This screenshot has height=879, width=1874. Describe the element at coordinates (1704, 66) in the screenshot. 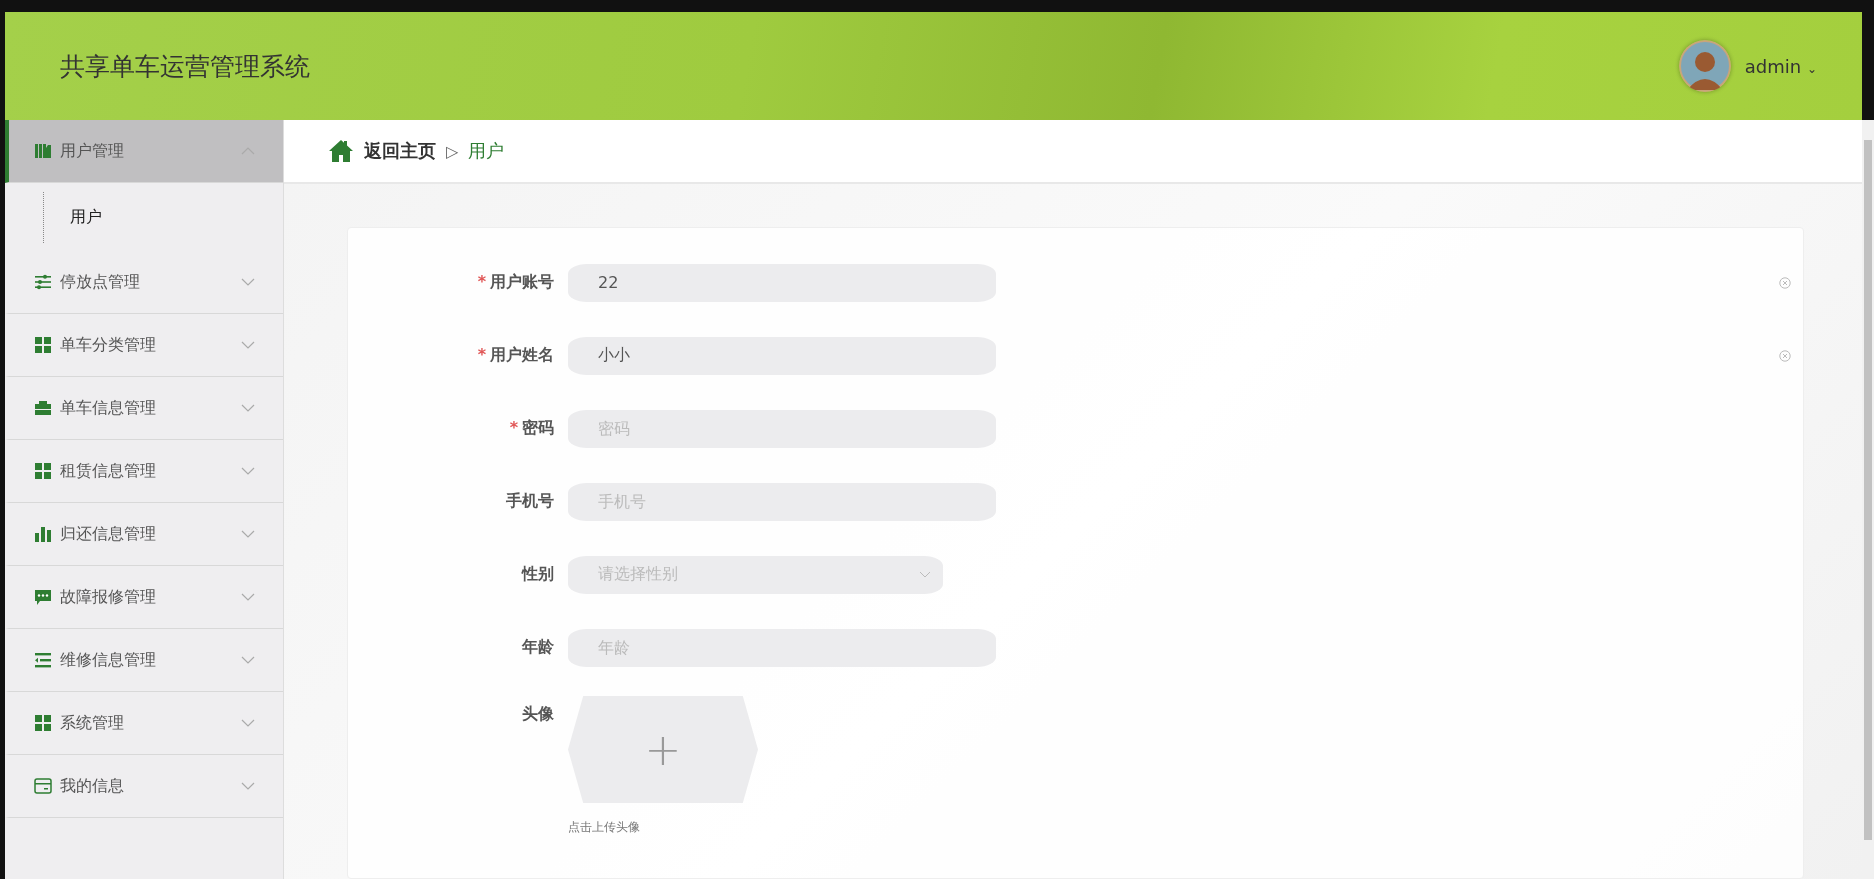

I see `avatar` at that location.